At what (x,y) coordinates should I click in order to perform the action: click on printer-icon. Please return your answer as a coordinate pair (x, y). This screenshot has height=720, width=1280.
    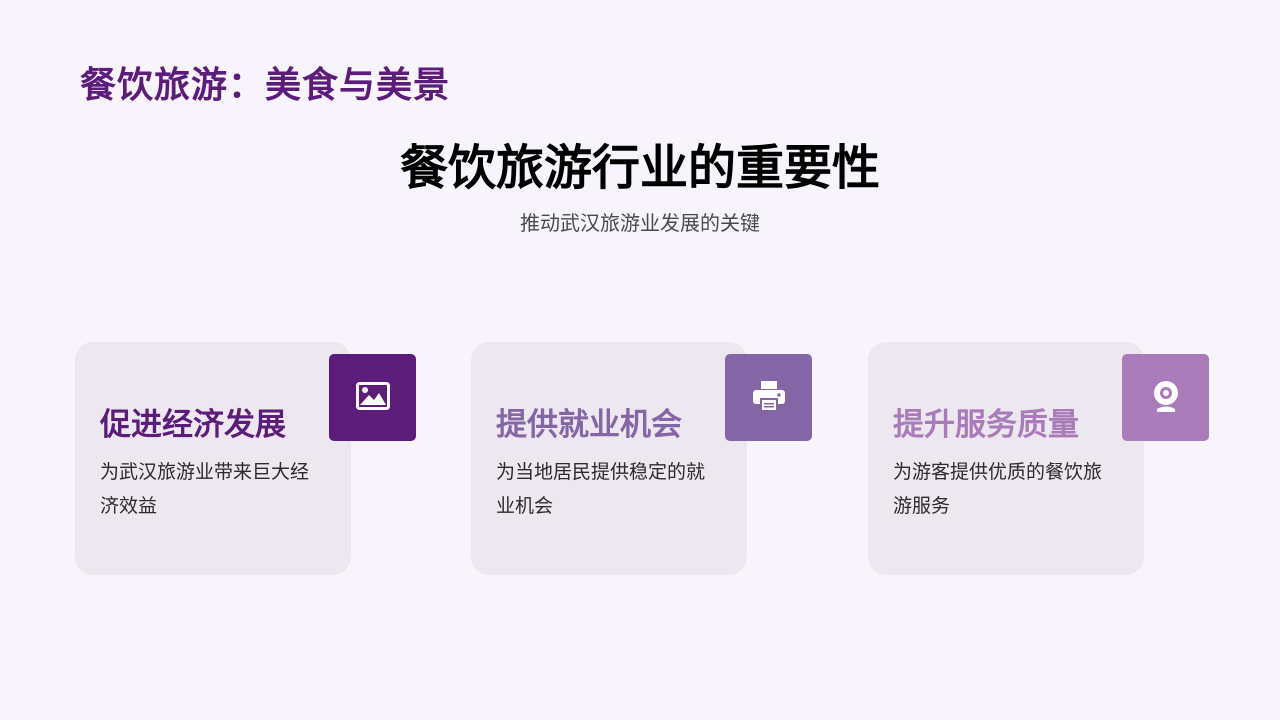
    Looking at the image, I should click on (769, 398).